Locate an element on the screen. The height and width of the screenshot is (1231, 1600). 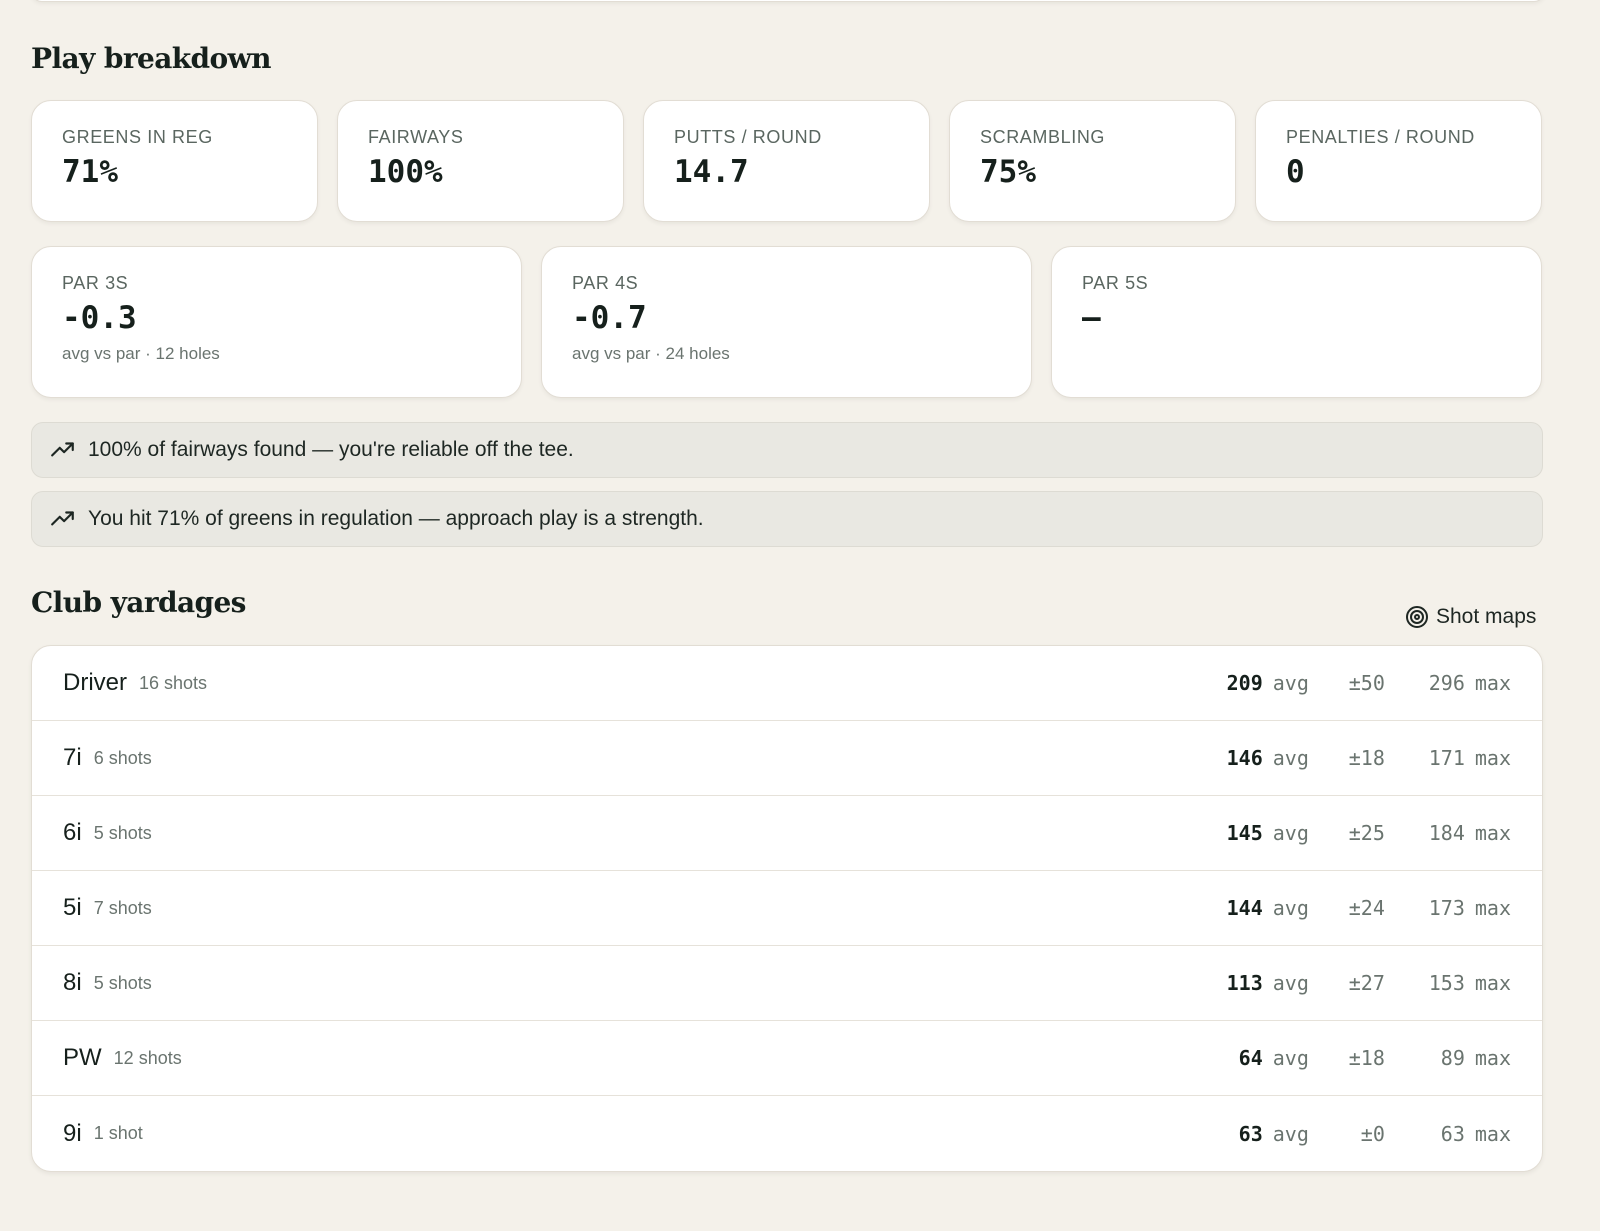
stat-value: 75% is located at coordinates (1008, 172).